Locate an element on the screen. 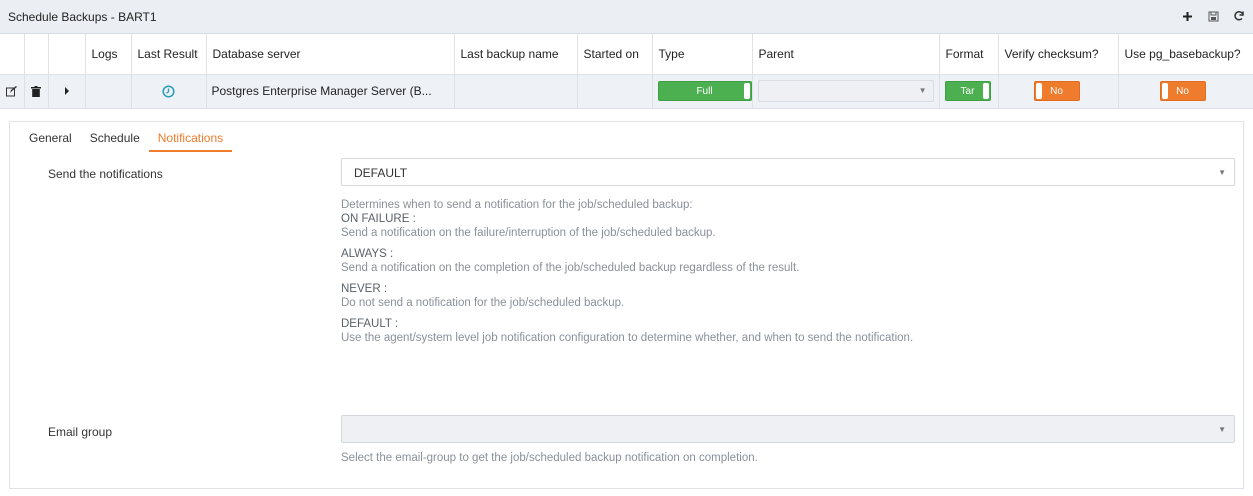 Image resolution: width=1253 pixels, height=496 pixels. format-toggle: Tar is located at coordinates (967, 91).